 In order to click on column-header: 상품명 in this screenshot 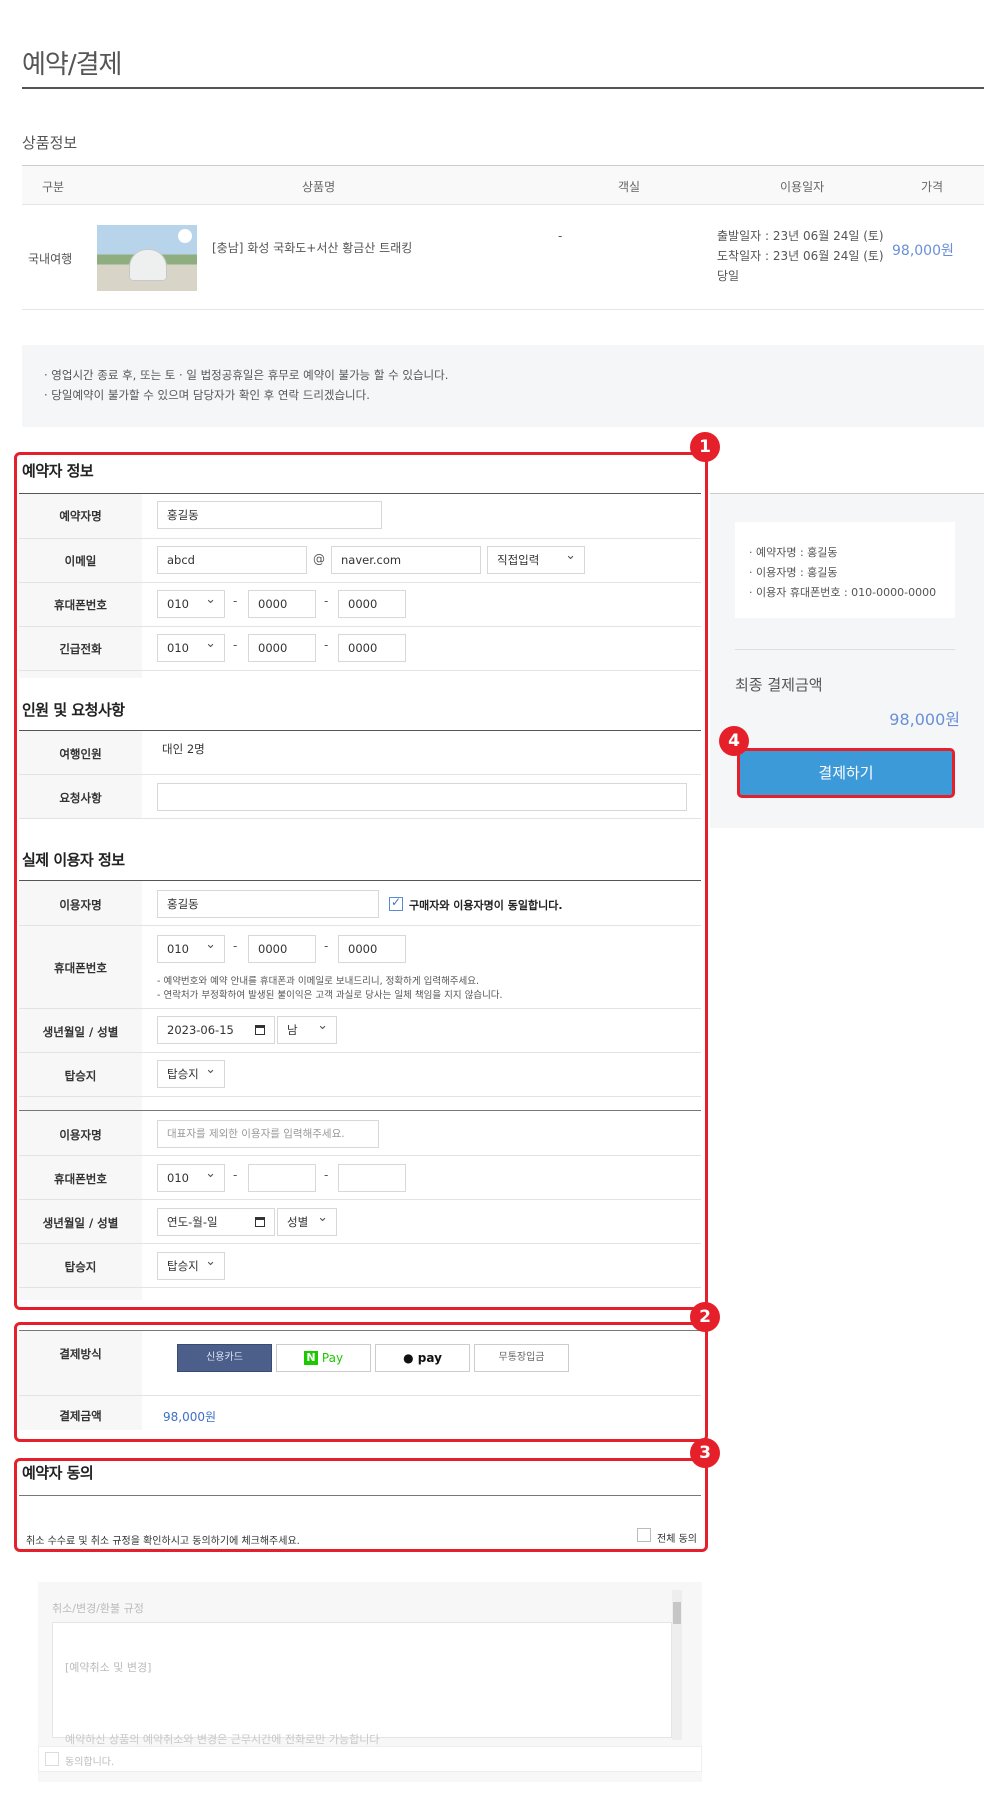, I will do `click(319, 187)`.